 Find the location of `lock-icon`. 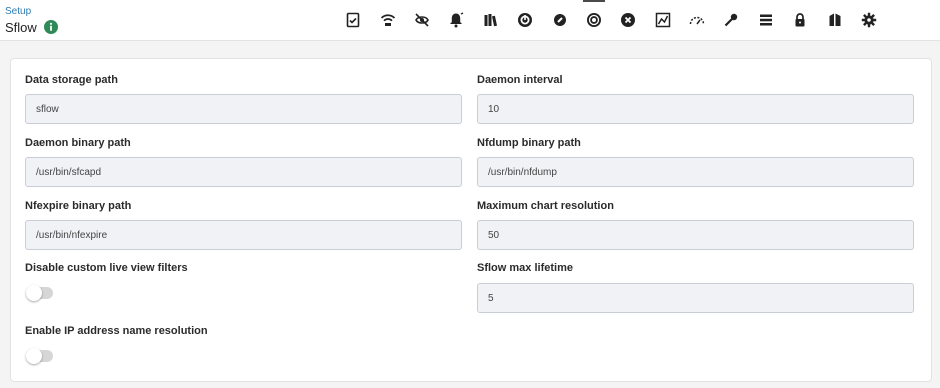

lock-icon is located at coordinates (800, 20).